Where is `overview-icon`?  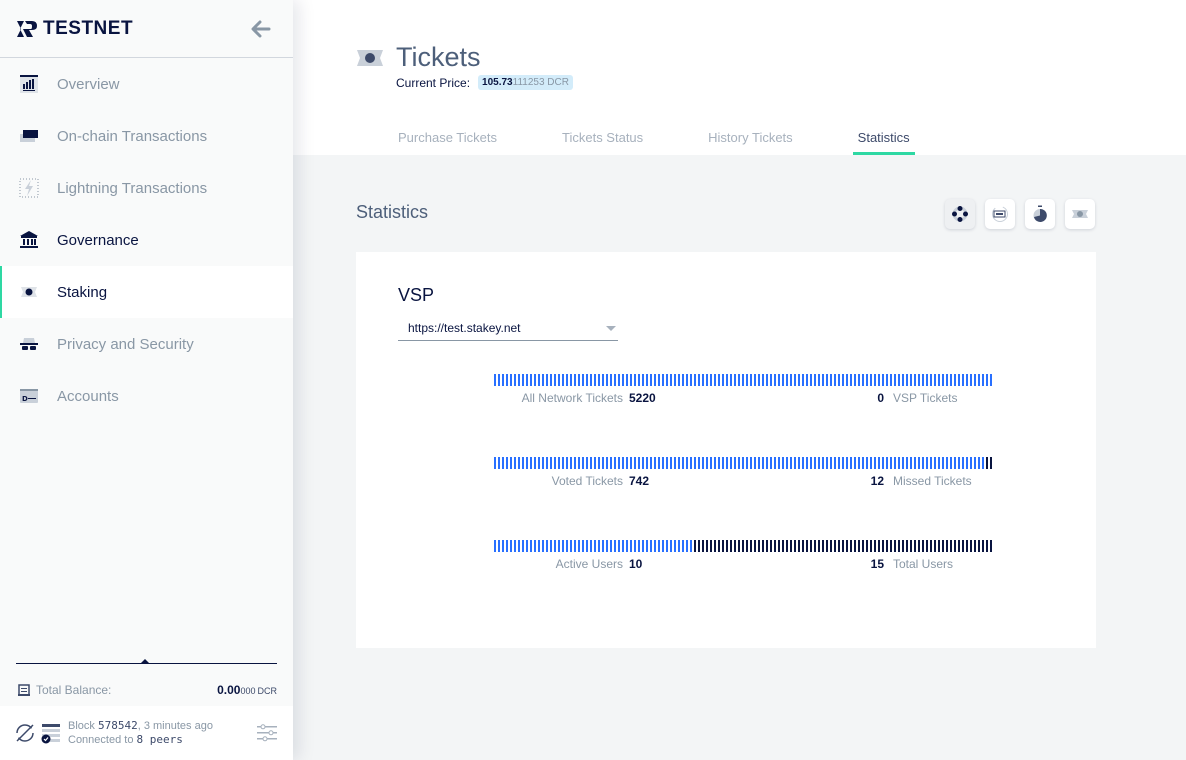 overview-icon is located at coordinates (29, 84).